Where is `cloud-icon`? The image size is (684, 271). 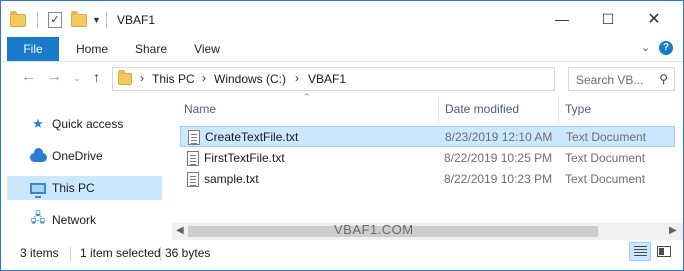
cloud-icon is located at coordinates (38, 156).